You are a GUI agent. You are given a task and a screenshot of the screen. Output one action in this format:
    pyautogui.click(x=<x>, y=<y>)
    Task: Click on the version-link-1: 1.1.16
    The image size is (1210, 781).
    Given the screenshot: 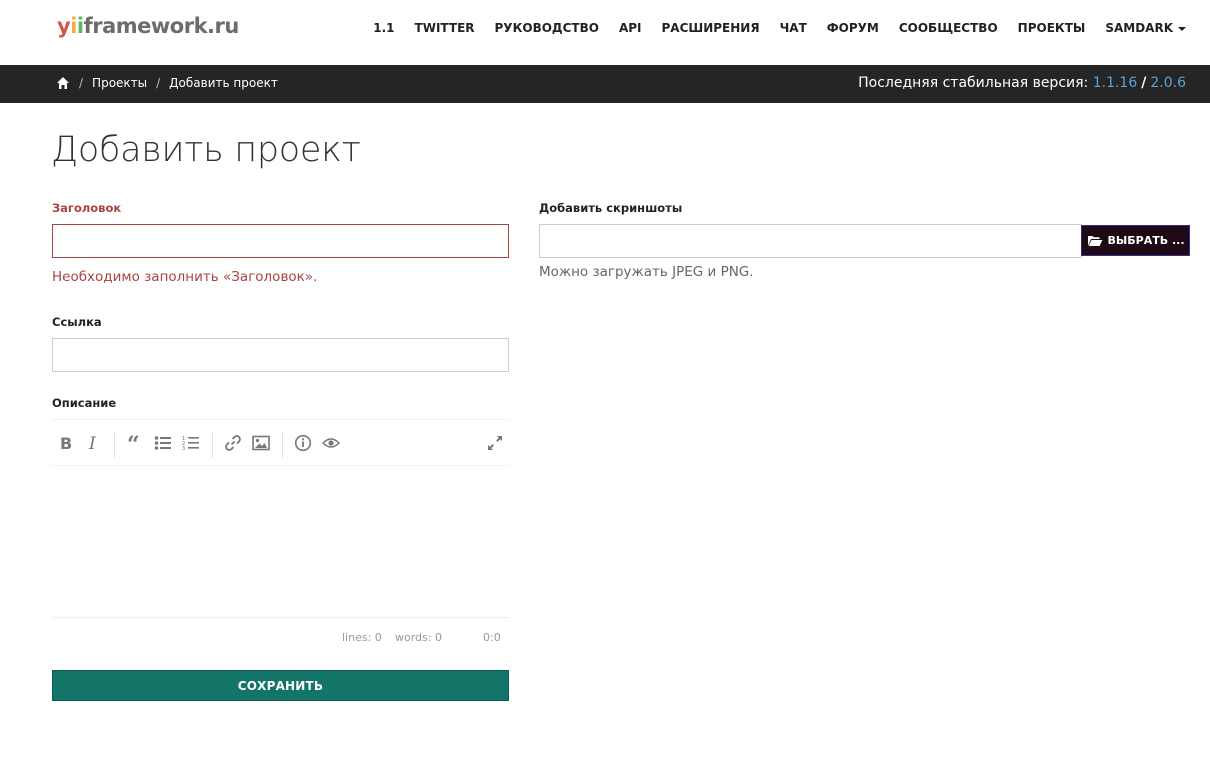 What is the action you would take?
    pyautogui.click(x=1115, y=83)
    